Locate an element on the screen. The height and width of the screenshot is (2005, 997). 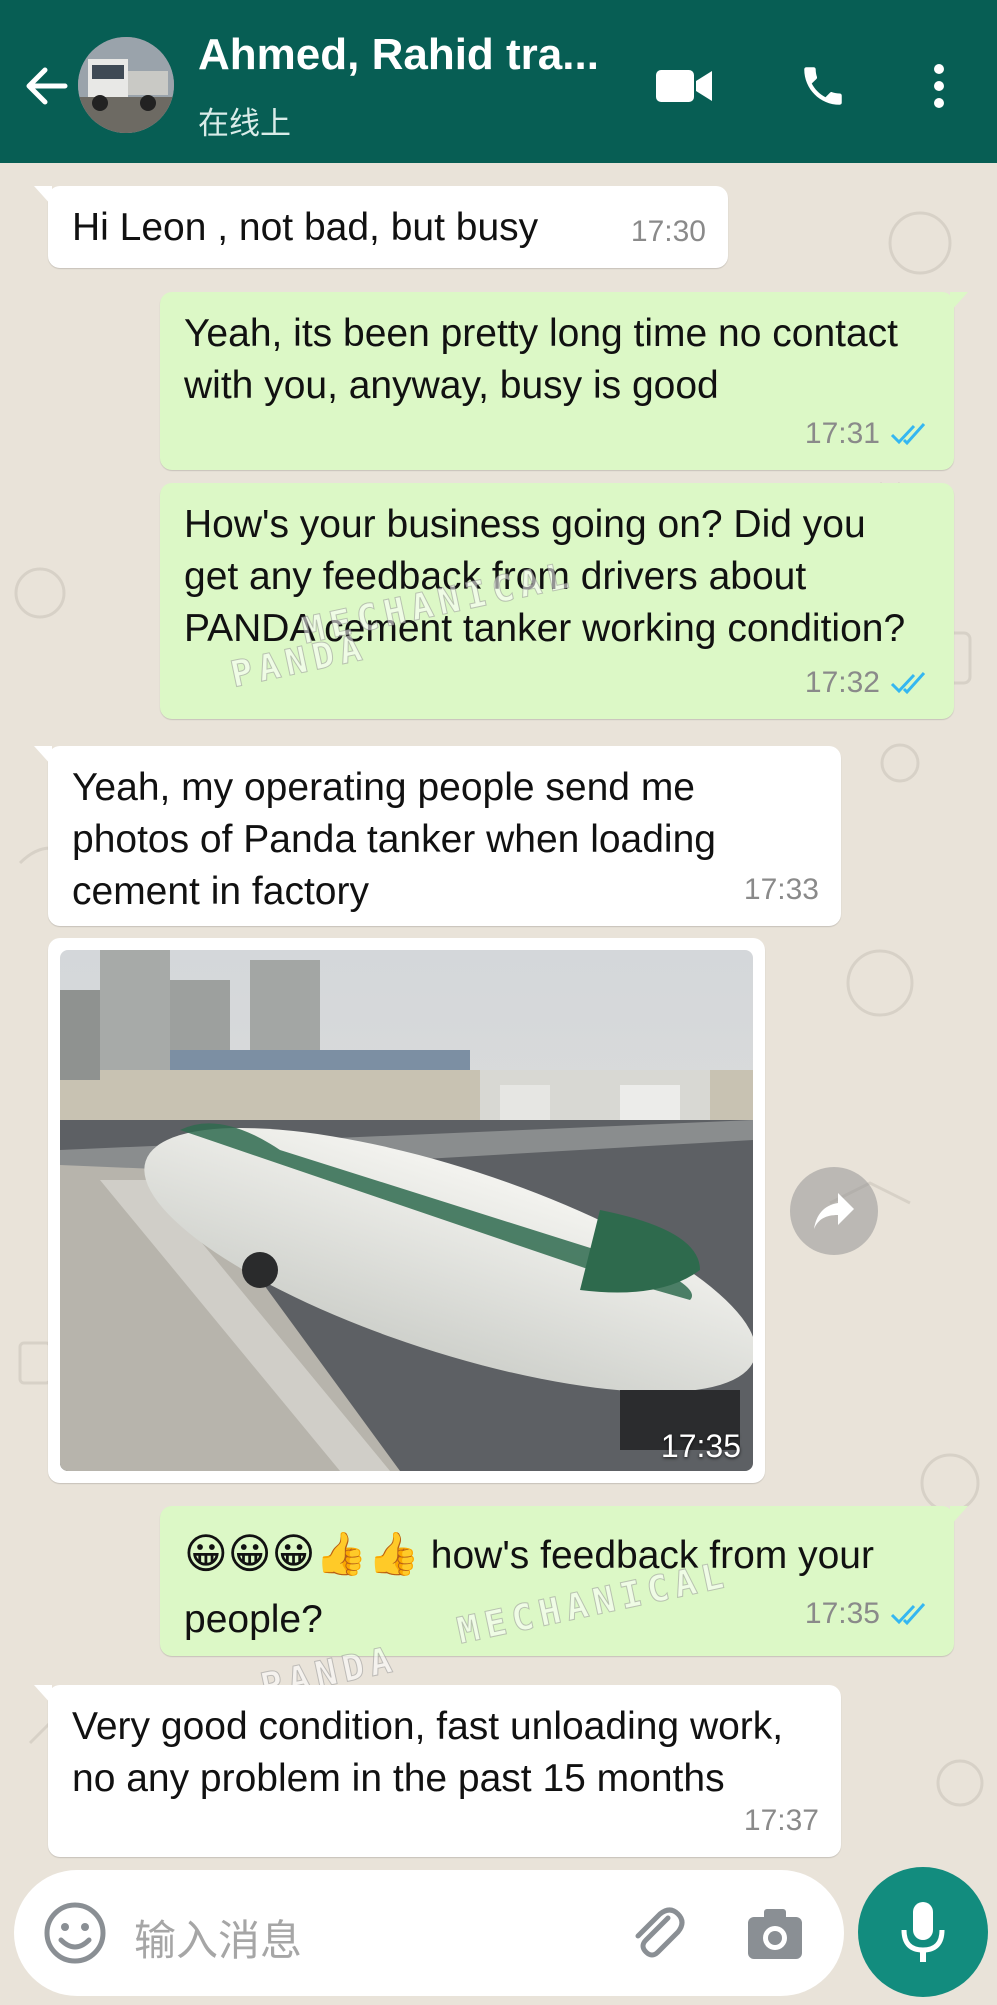
message-composer: 输入消息 is located at coordinates (498, 1934).